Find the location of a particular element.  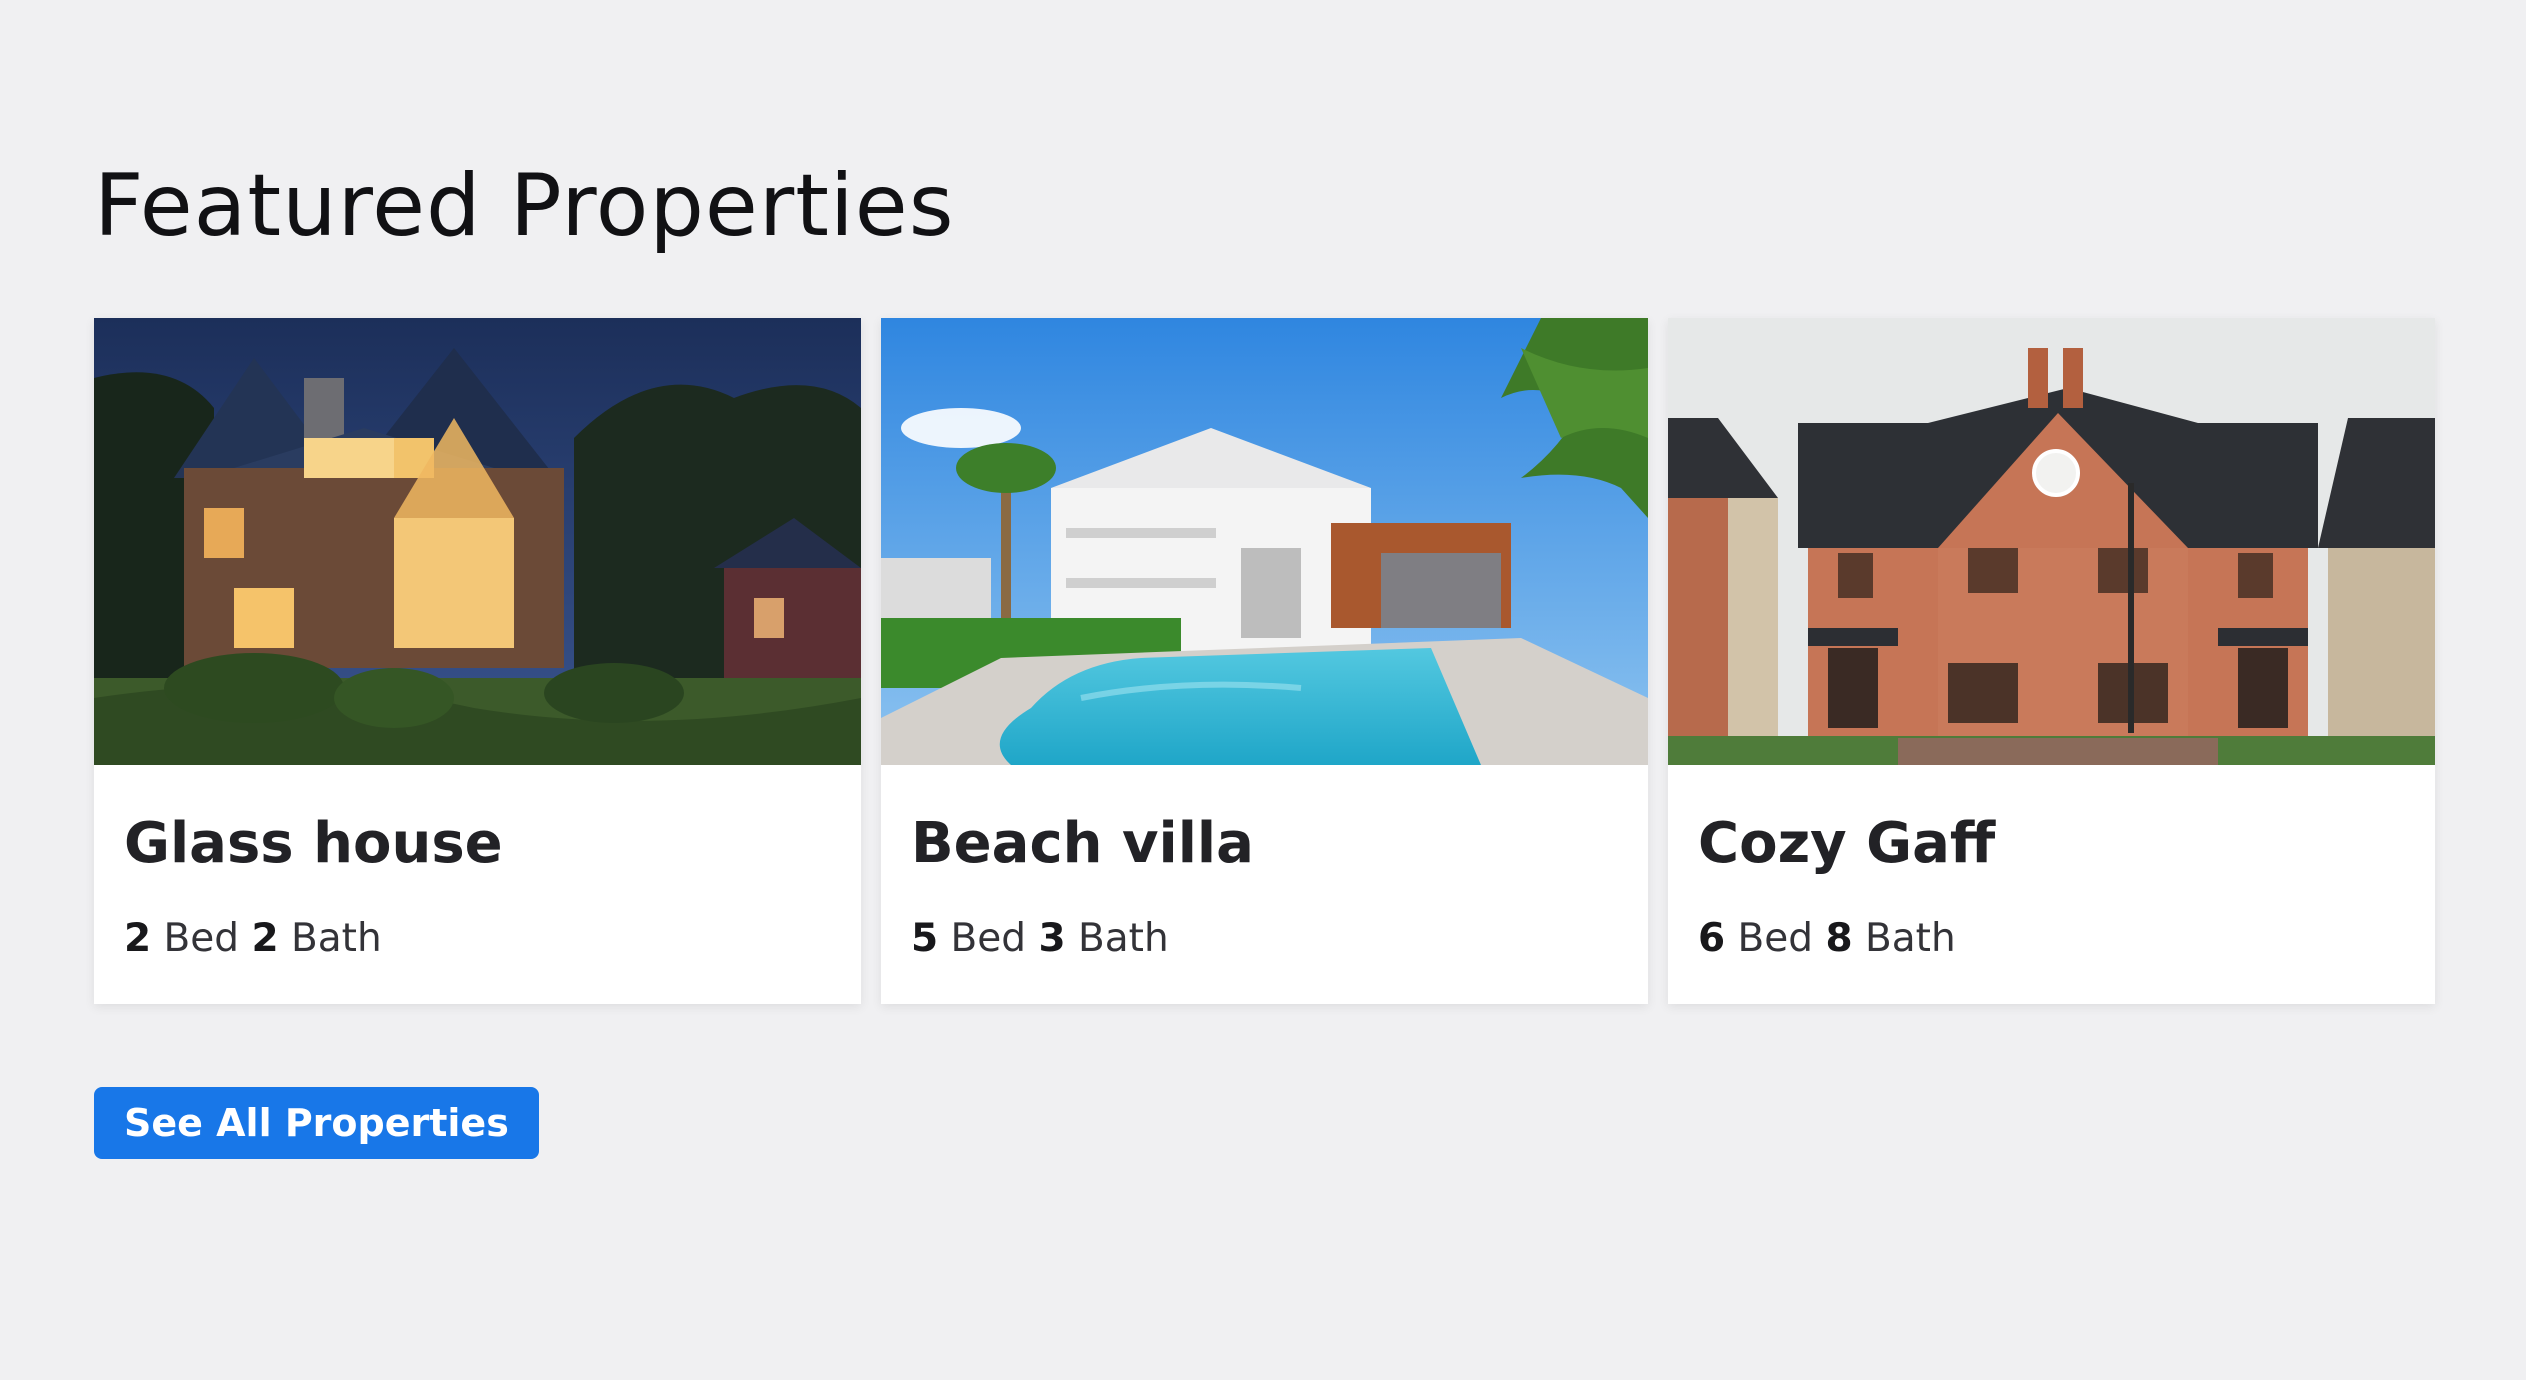

property-rooms: 5 Bed 3 Bath is located at coordinates (1040, 938).